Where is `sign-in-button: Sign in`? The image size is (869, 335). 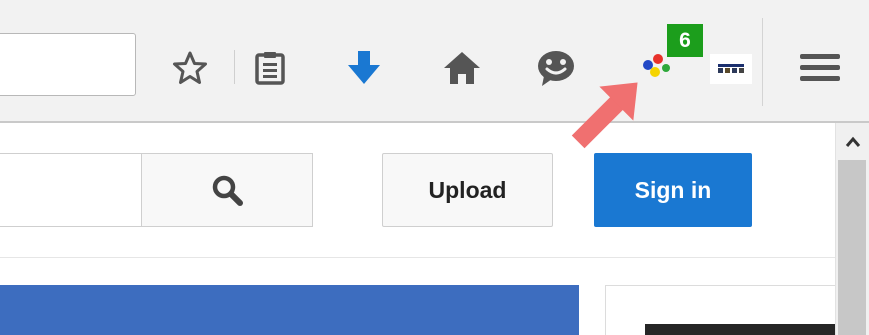
sign-in-button: Sign in is located at coordinates (673, 190).